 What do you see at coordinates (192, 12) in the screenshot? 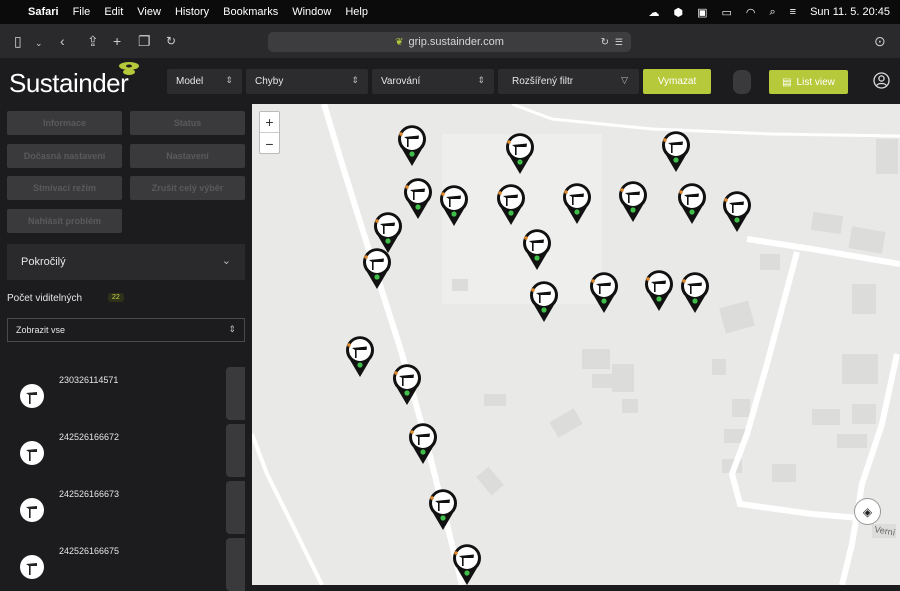
I see `menu-history: History` at bounding box center [192, 12].